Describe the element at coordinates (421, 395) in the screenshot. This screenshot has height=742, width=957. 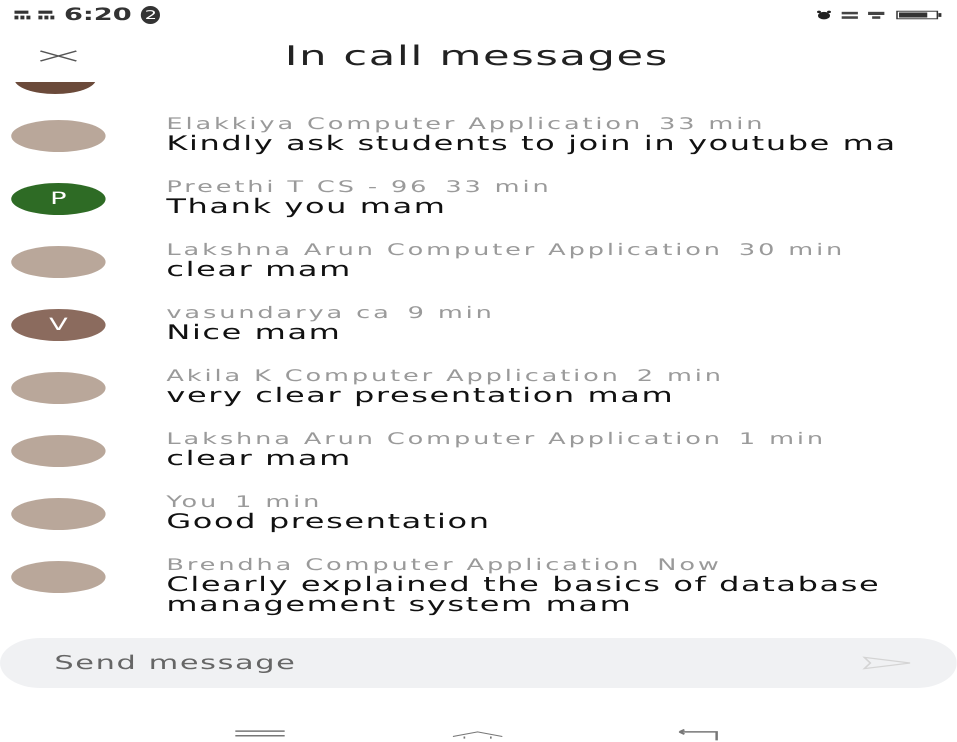
I see `message-text: very clear presentation mam` at that location.